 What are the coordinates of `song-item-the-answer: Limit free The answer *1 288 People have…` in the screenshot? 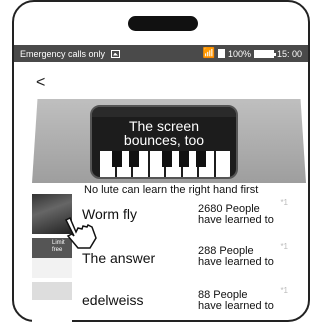 It's located at (156, 259).